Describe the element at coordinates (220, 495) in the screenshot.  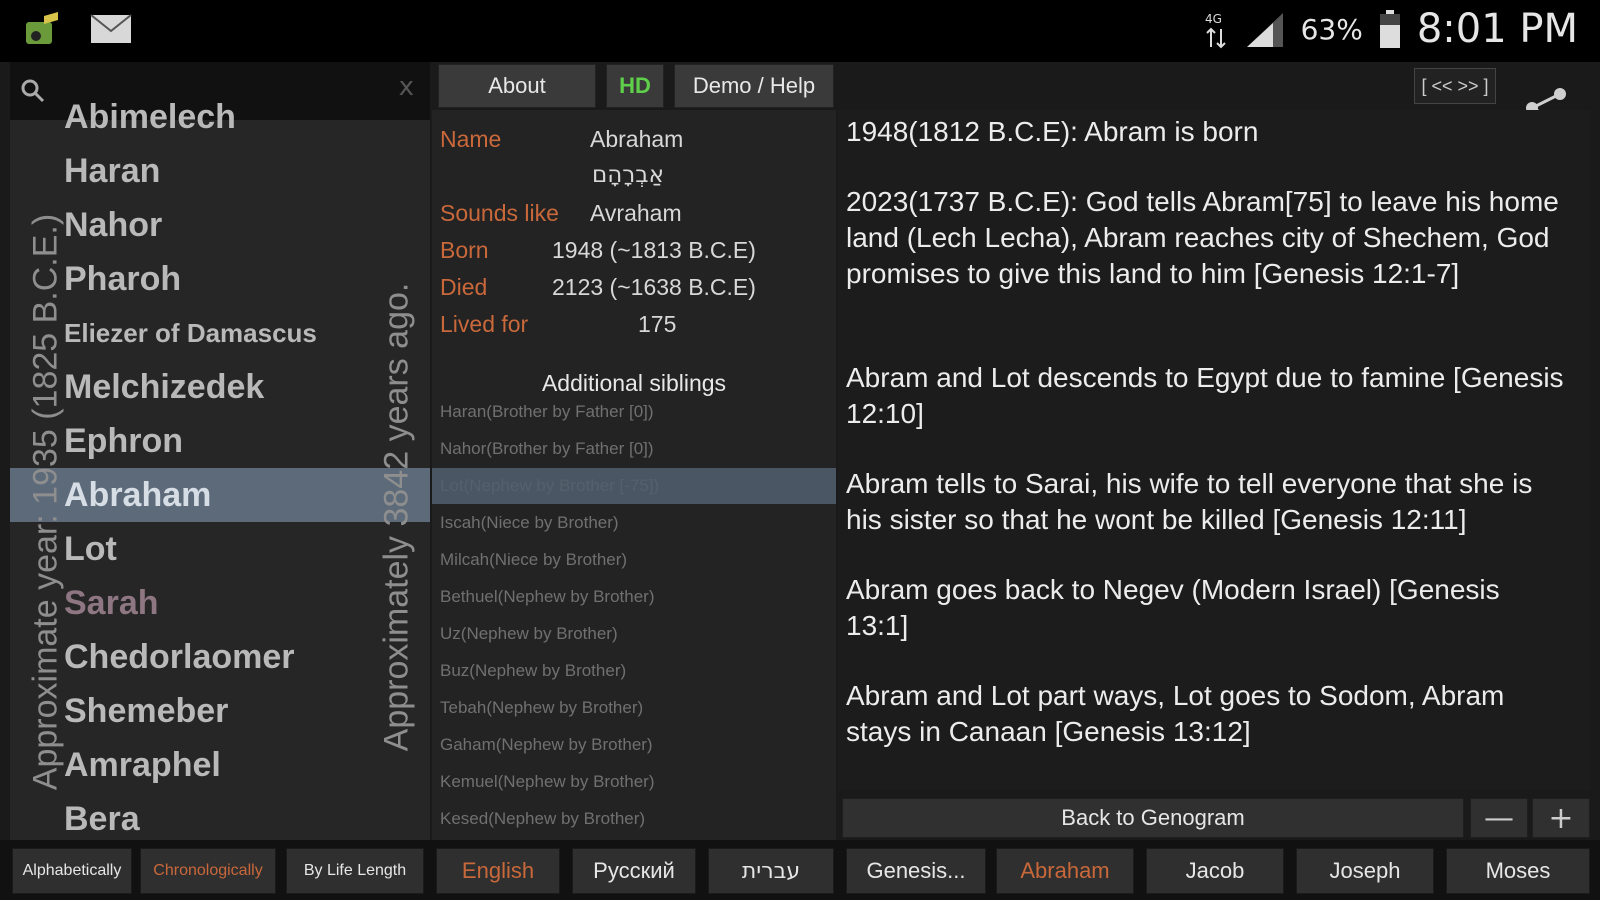
I see `list-item-selected: Abraham` at that location.